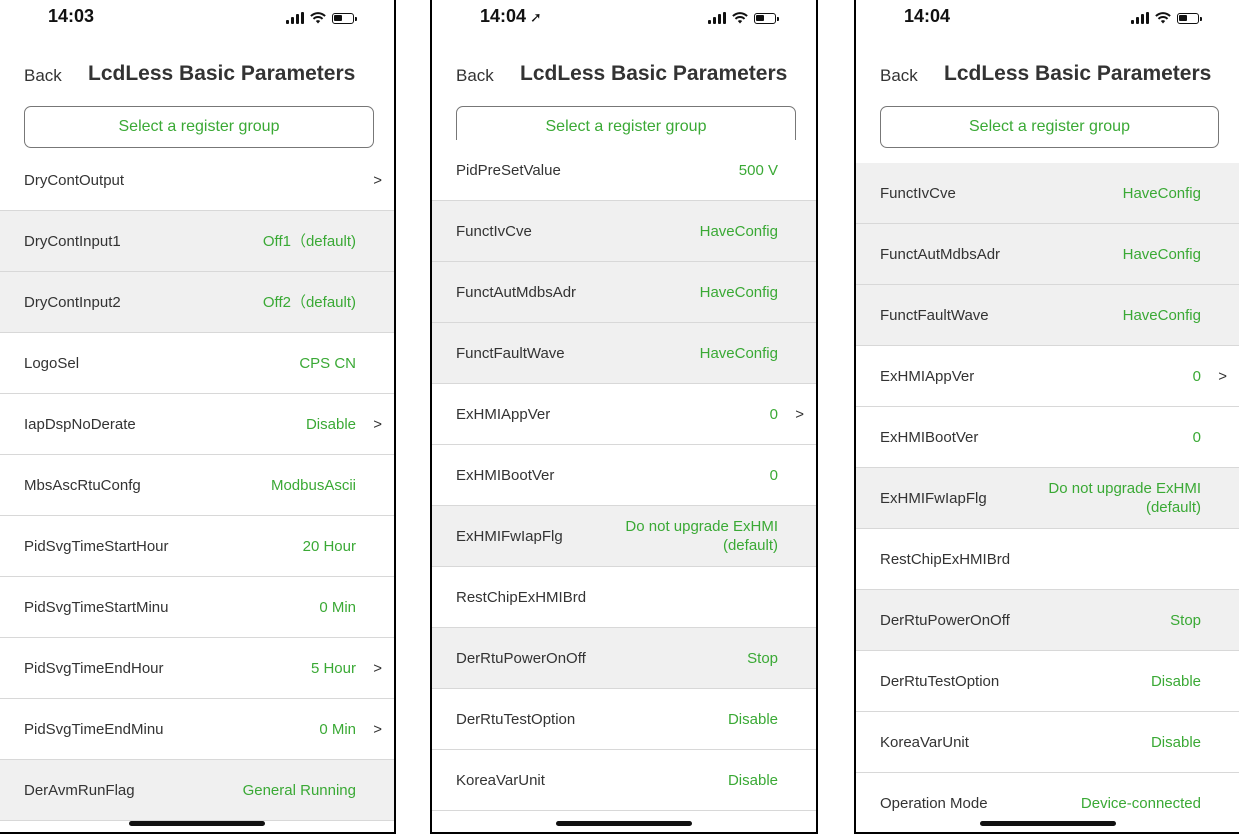  What do you see at coordinates (197, 424) in the screenshot?
I see `list-item: IapDspNoDerate Disable >` at bounding box center [197, 424].